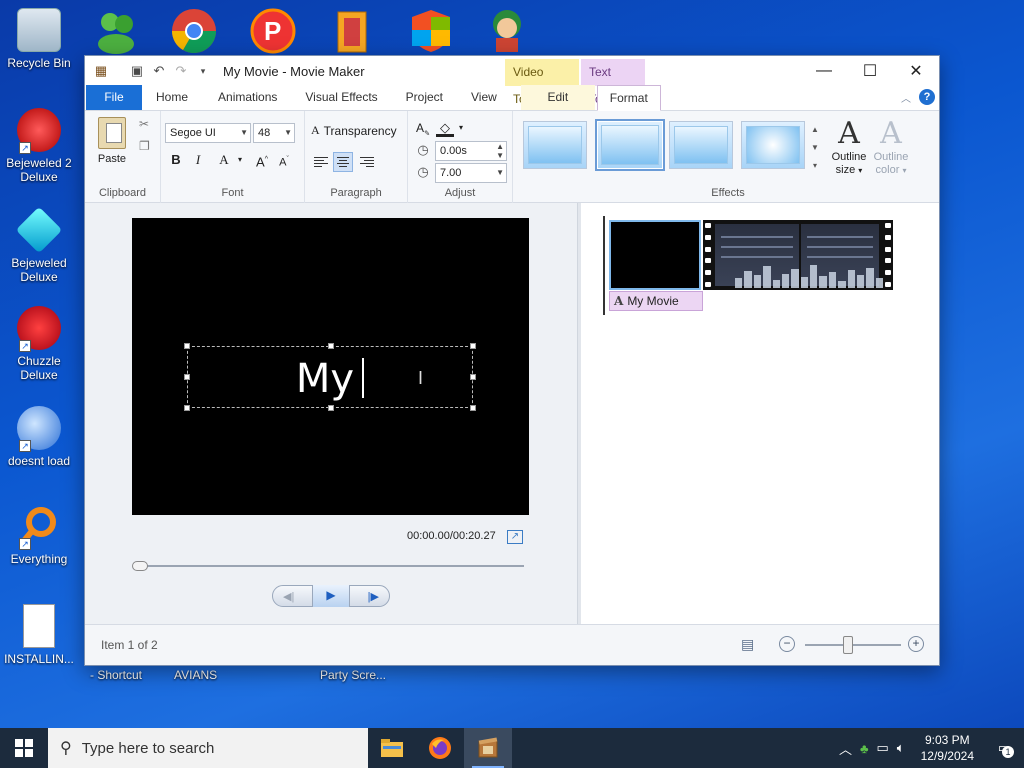 The height and width of the screenshot is (768, 1024). I want to click on desktop-icon-avians, so click(507, 30).